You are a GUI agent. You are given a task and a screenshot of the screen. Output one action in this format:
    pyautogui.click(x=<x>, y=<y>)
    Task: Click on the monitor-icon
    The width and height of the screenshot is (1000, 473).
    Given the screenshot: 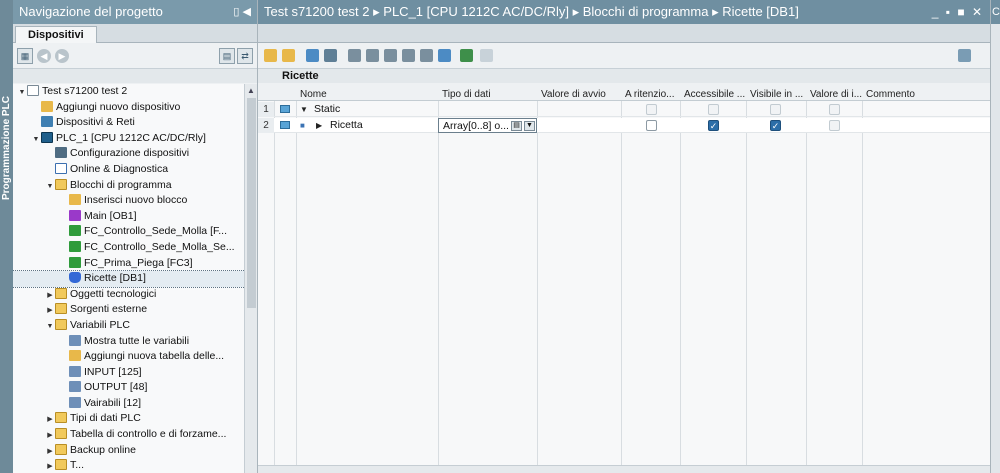 What is the action you would take?
    pyautogui.click(x=466, y=55)
    